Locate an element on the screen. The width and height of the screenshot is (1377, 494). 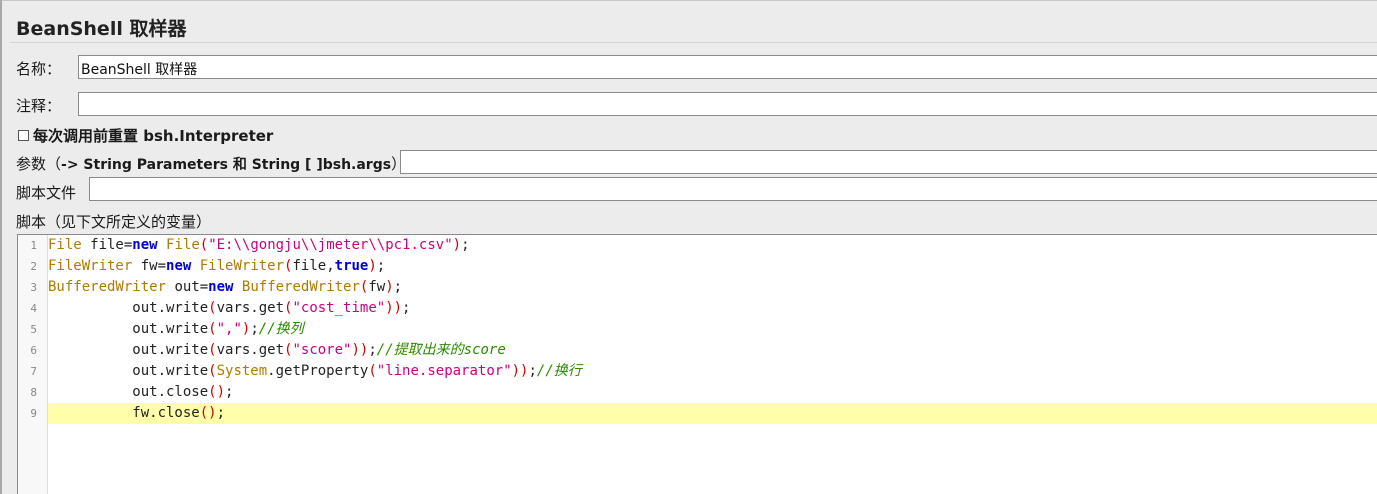
code-token: "E:\\gongju\\jmeter\\pc1.csv" is located at coordinates (330, 245).